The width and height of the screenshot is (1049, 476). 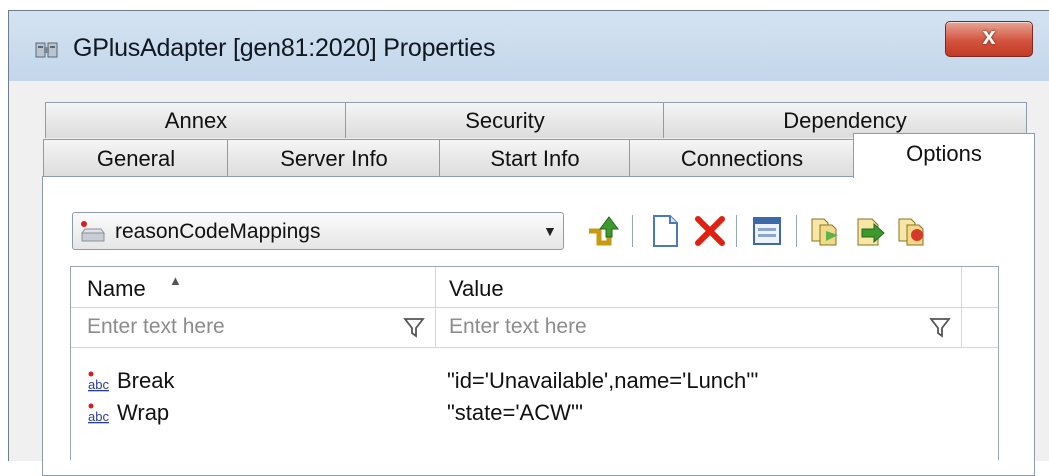 What do you see at coordinates (869, 231) in the screenshot?
I see `import-icon` at bounding box center [869, 231].